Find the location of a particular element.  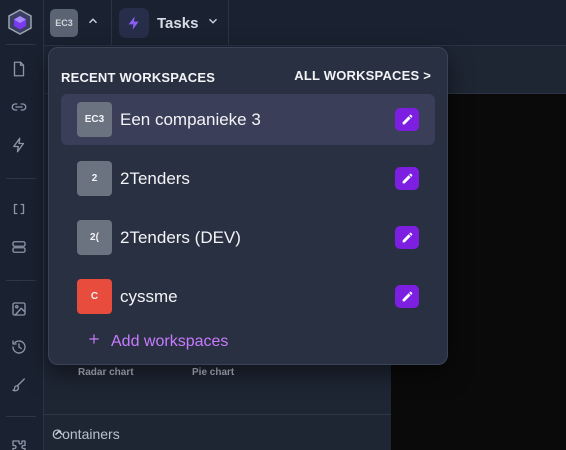

add-workspaces-button: Add workspaces is located at coordinates (157, 341).